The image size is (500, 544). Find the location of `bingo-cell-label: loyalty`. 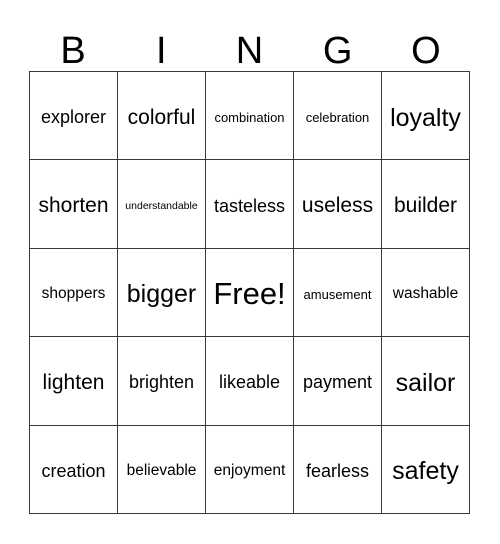

bingo-cell-label: loyalty is located at coordinates (425, 117).